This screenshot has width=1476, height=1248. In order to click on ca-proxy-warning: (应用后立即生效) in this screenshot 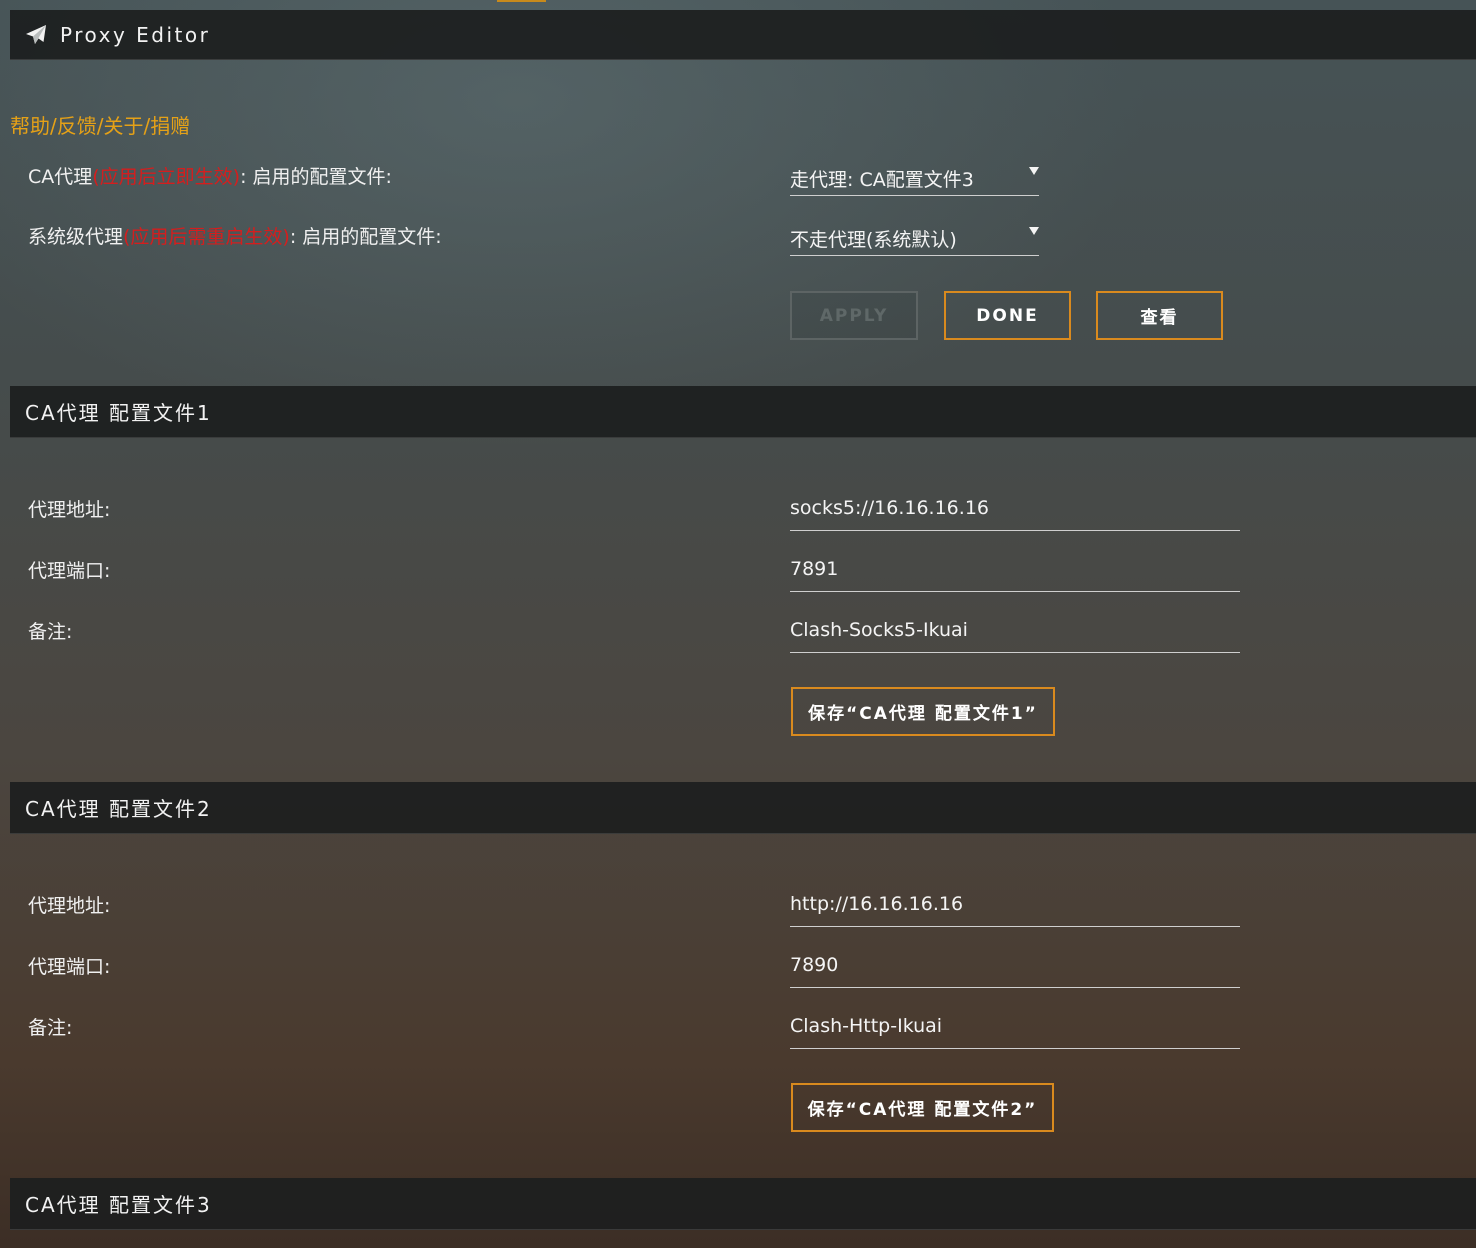, I will do `click(166, 177)`.